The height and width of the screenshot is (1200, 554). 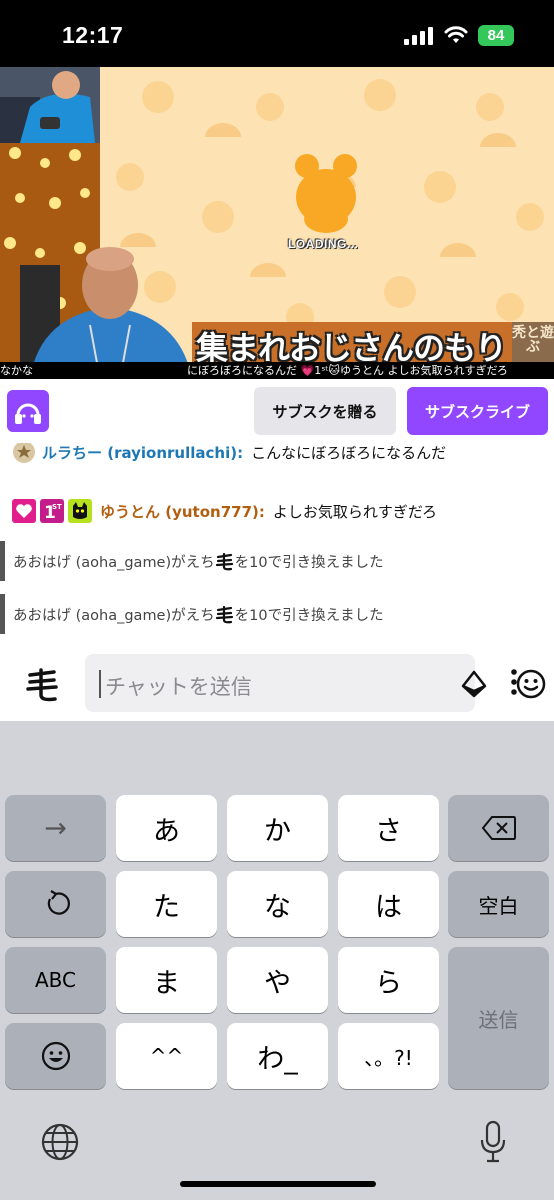 What do you see at coordinates (388, 907) in the screenshot?
I see `key-ha-label: は` at bounding box center [388, 907].